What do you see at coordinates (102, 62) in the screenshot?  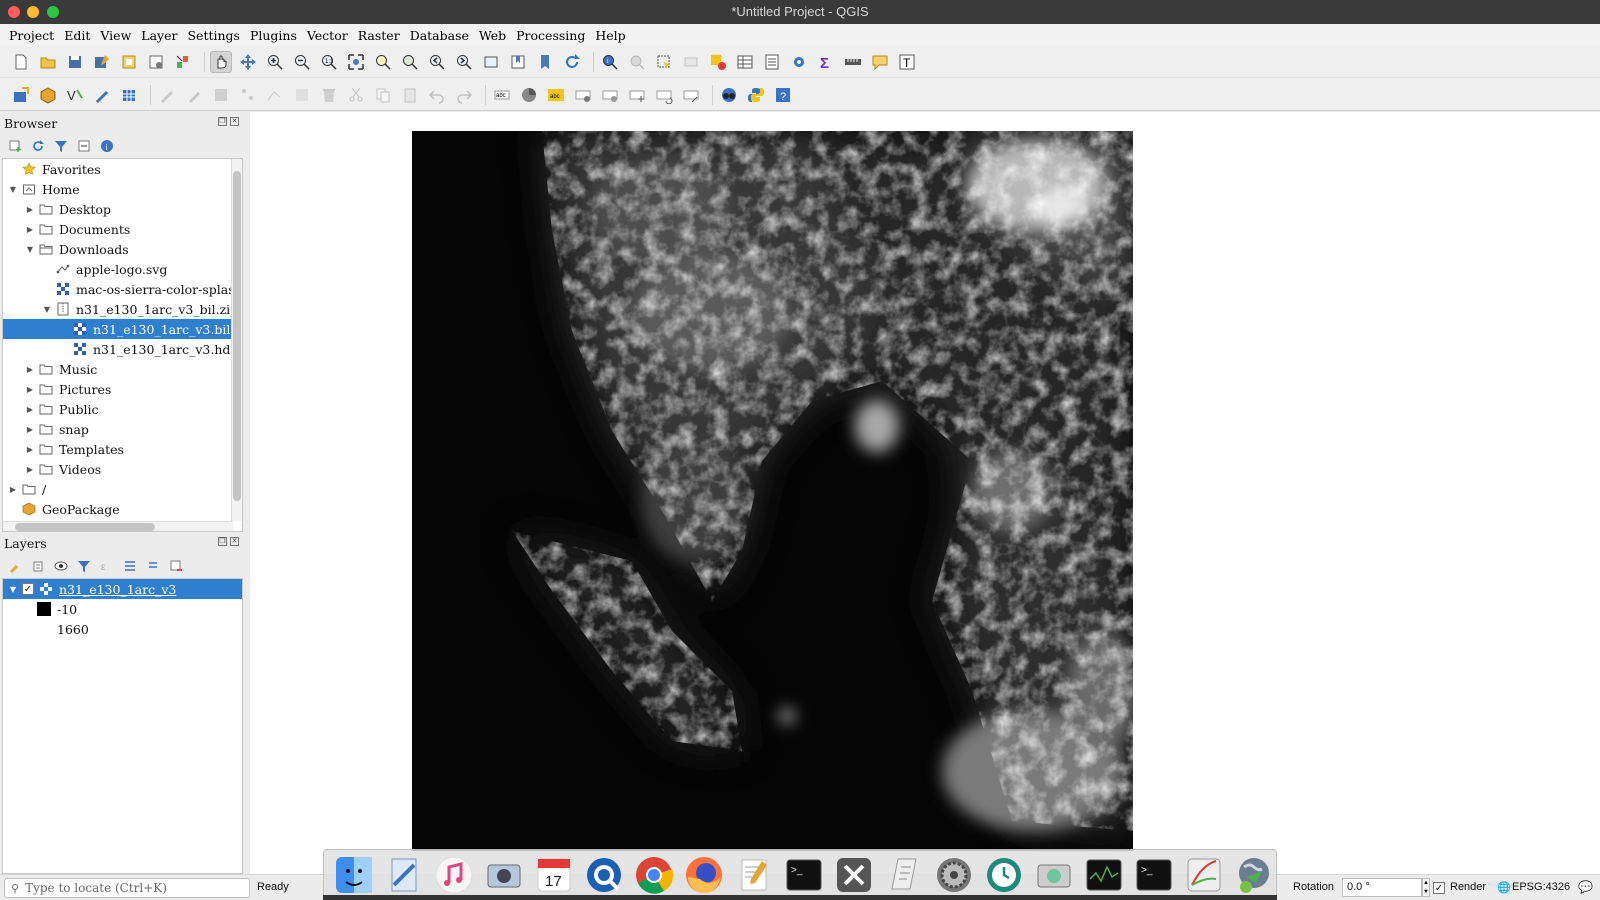 I see `save-as-button` at bounding box center [102, 62].